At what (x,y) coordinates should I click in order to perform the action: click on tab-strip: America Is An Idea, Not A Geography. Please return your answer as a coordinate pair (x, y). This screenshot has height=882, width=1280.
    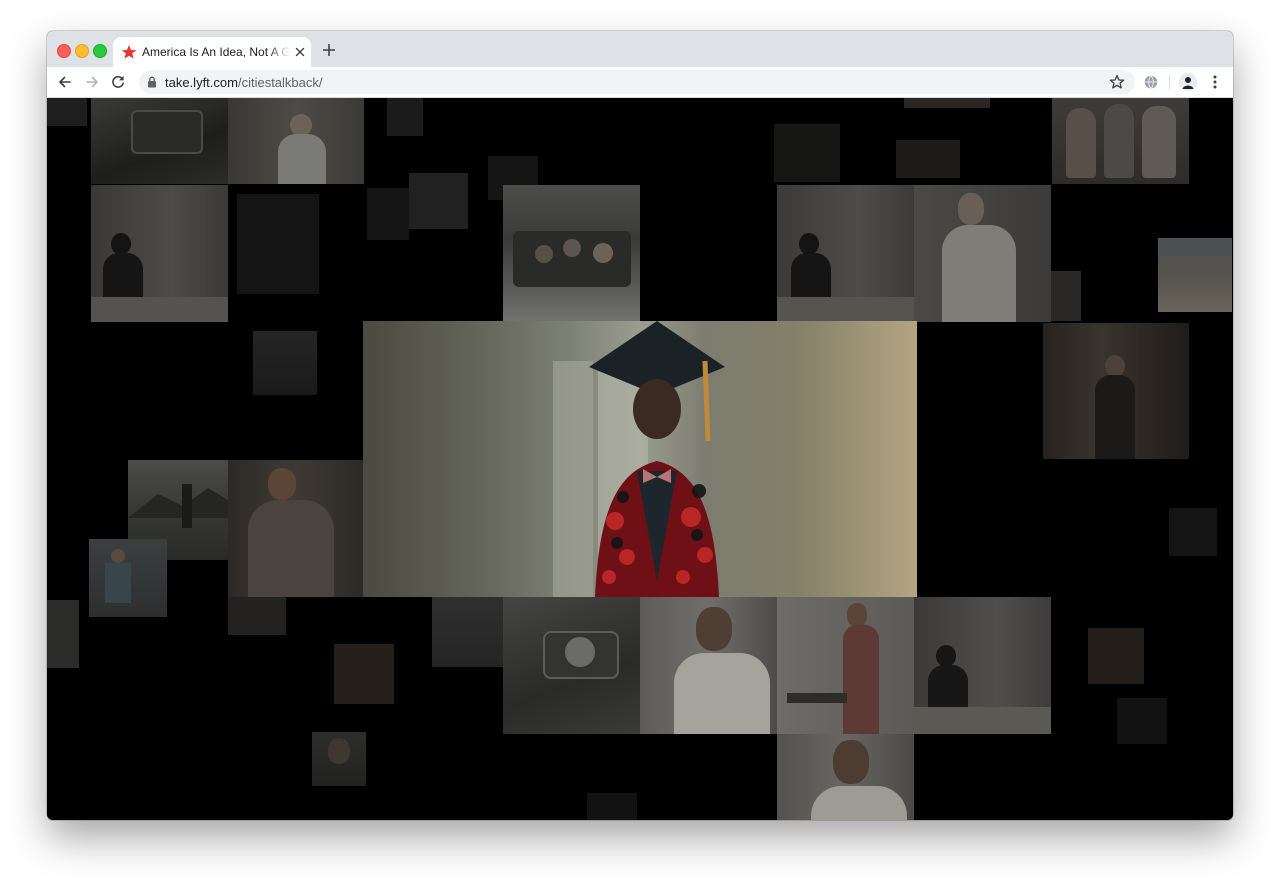
    Looking at the image, I should click on (640, 49).